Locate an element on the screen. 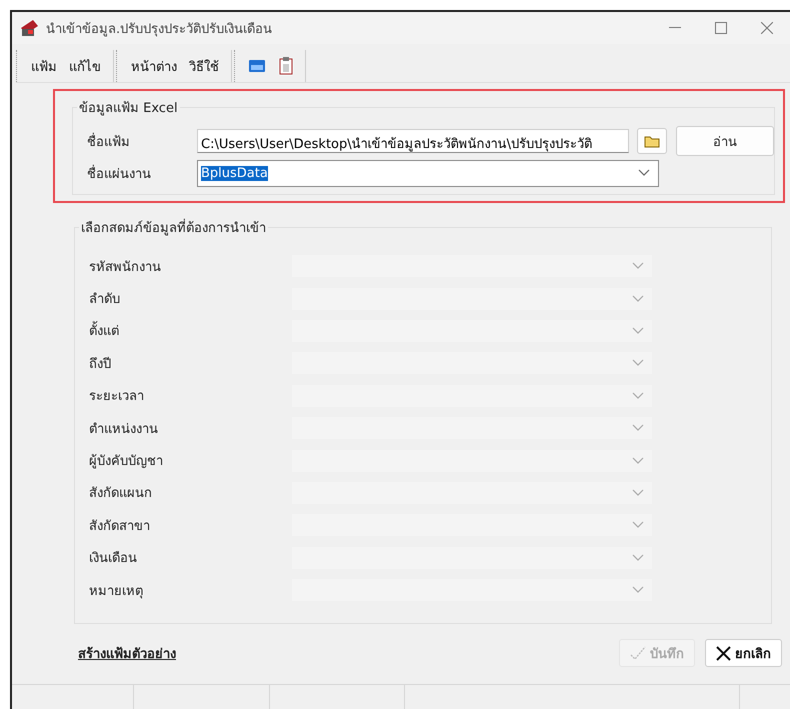  field-label: ระยะเวลา is located at coordinates (117, 397).